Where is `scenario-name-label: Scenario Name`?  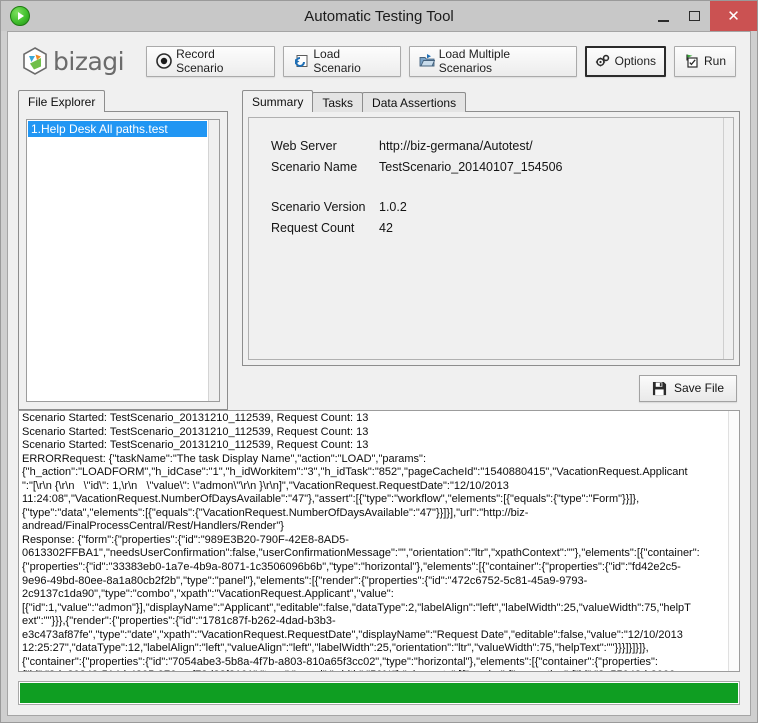
scenario-name-label: Scenario Name is located at coordinates (314, 167).